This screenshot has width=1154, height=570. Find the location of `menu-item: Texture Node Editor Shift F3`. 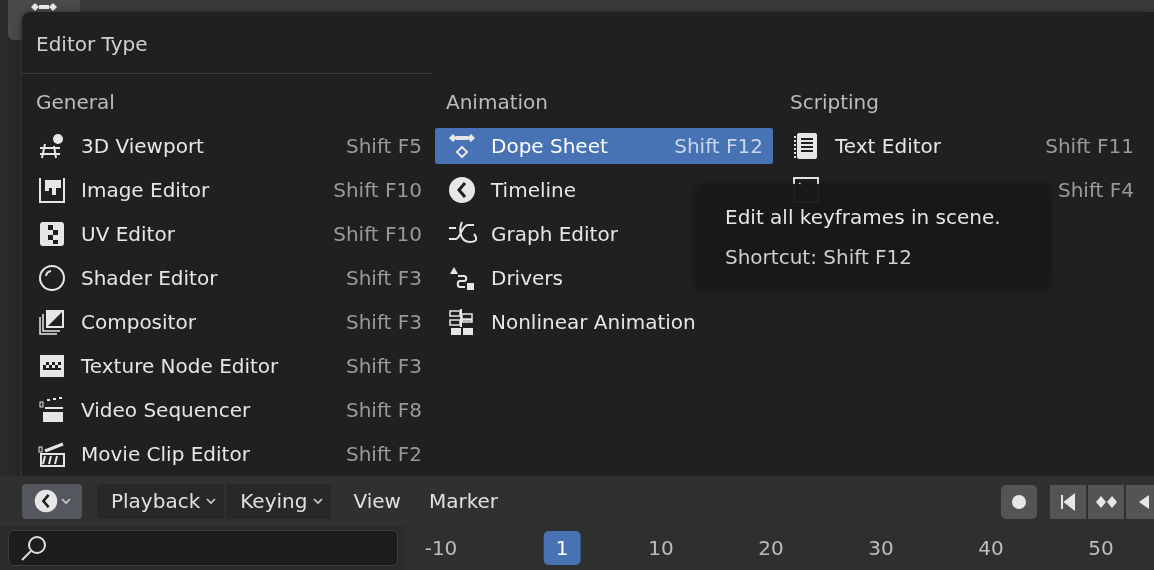

menu-item: Texture Node Editor Shift F3 is located at coordinates (228, 366).